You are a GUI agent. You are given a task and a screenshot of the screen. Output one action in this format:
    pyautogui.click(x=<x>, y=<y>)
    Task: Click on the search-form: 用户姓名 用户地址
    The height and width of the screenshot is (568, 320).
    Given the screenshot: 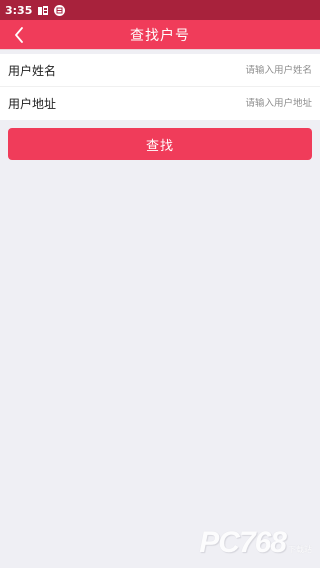 What is the action you would take?
    pyautogui.click(x=160, y=87)
    